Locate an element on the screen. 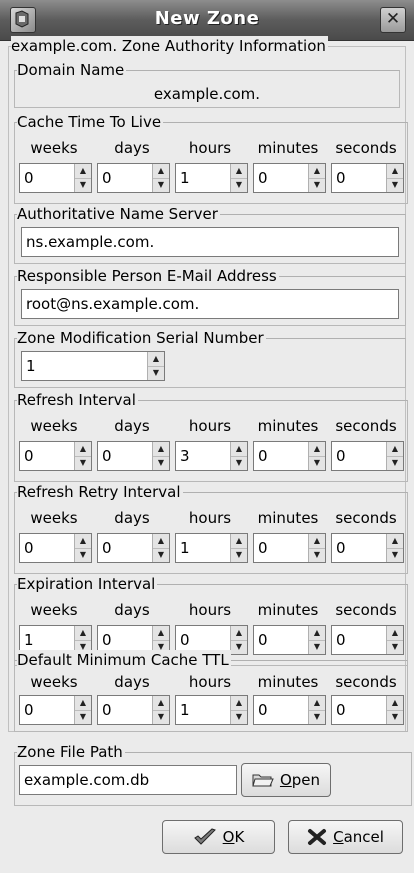 The height and width of the screenshot is (873, 414). title-bar: New Zone ✕ is located at coordinates (207, 20).